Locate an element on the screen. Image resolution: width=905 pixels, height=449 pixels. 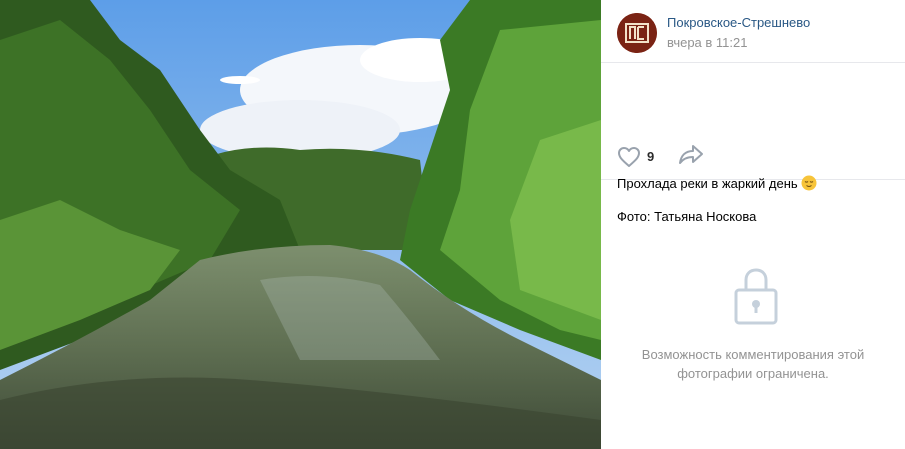
heart-icon is located at coordinates (629, 156).